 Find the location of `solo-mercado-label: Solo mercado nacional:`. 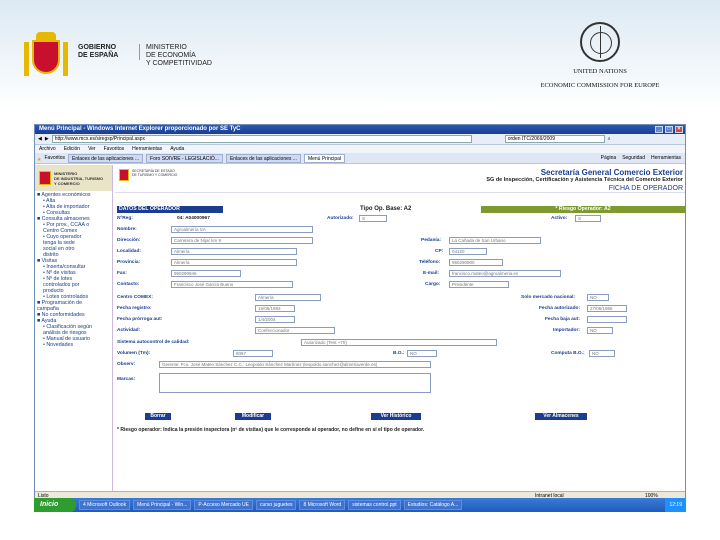

solo-mercado-label: Solo mercado nacional: is located at coordinates (548, 297).